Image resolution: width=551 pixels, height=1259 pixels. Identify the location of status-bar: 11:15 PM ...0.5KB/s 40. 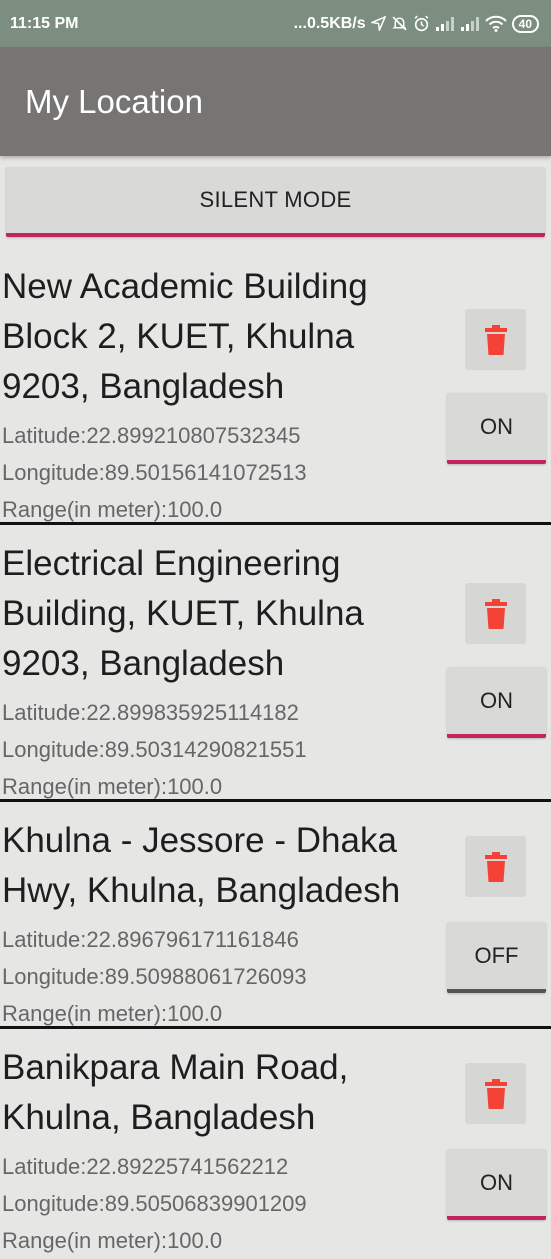
(275, 23).